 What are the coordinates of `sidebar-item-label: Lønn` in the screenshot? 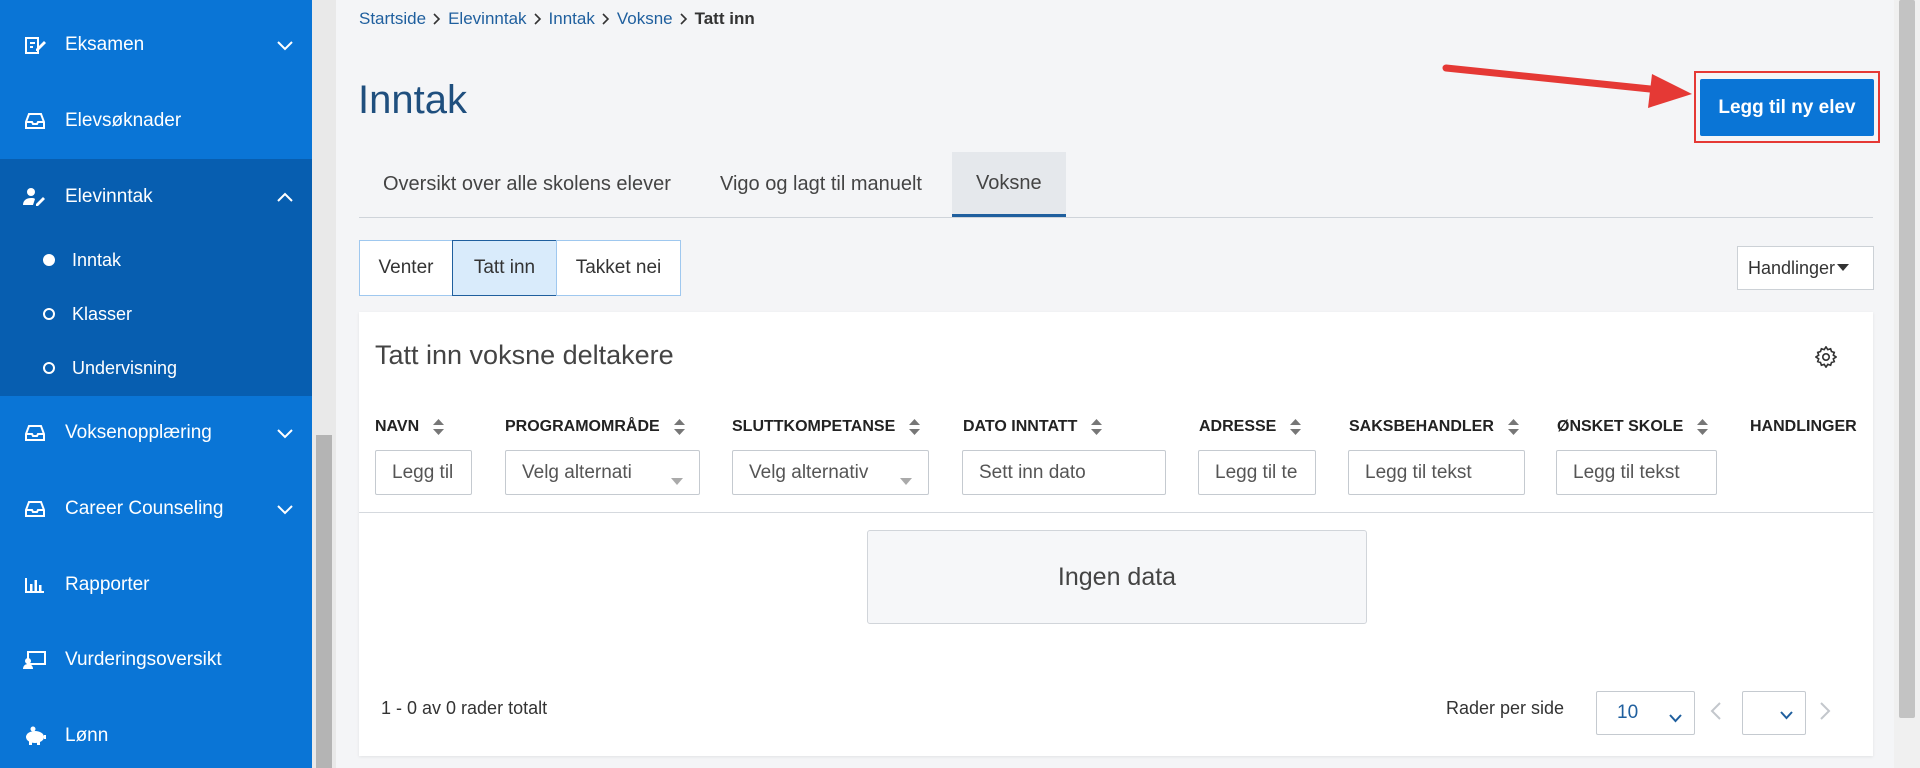 It's located at (87, 735).